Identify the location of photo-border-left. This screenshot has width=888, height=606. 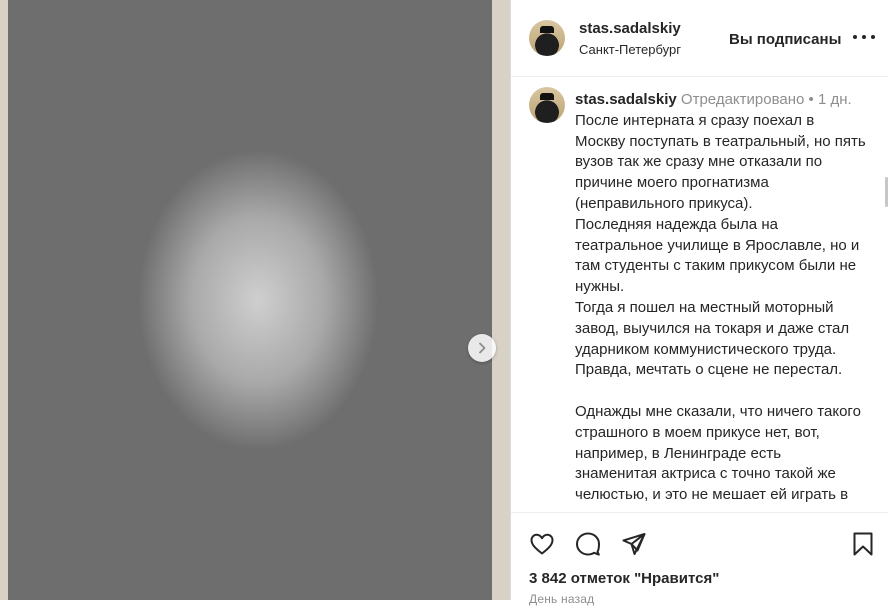
(4, 300).